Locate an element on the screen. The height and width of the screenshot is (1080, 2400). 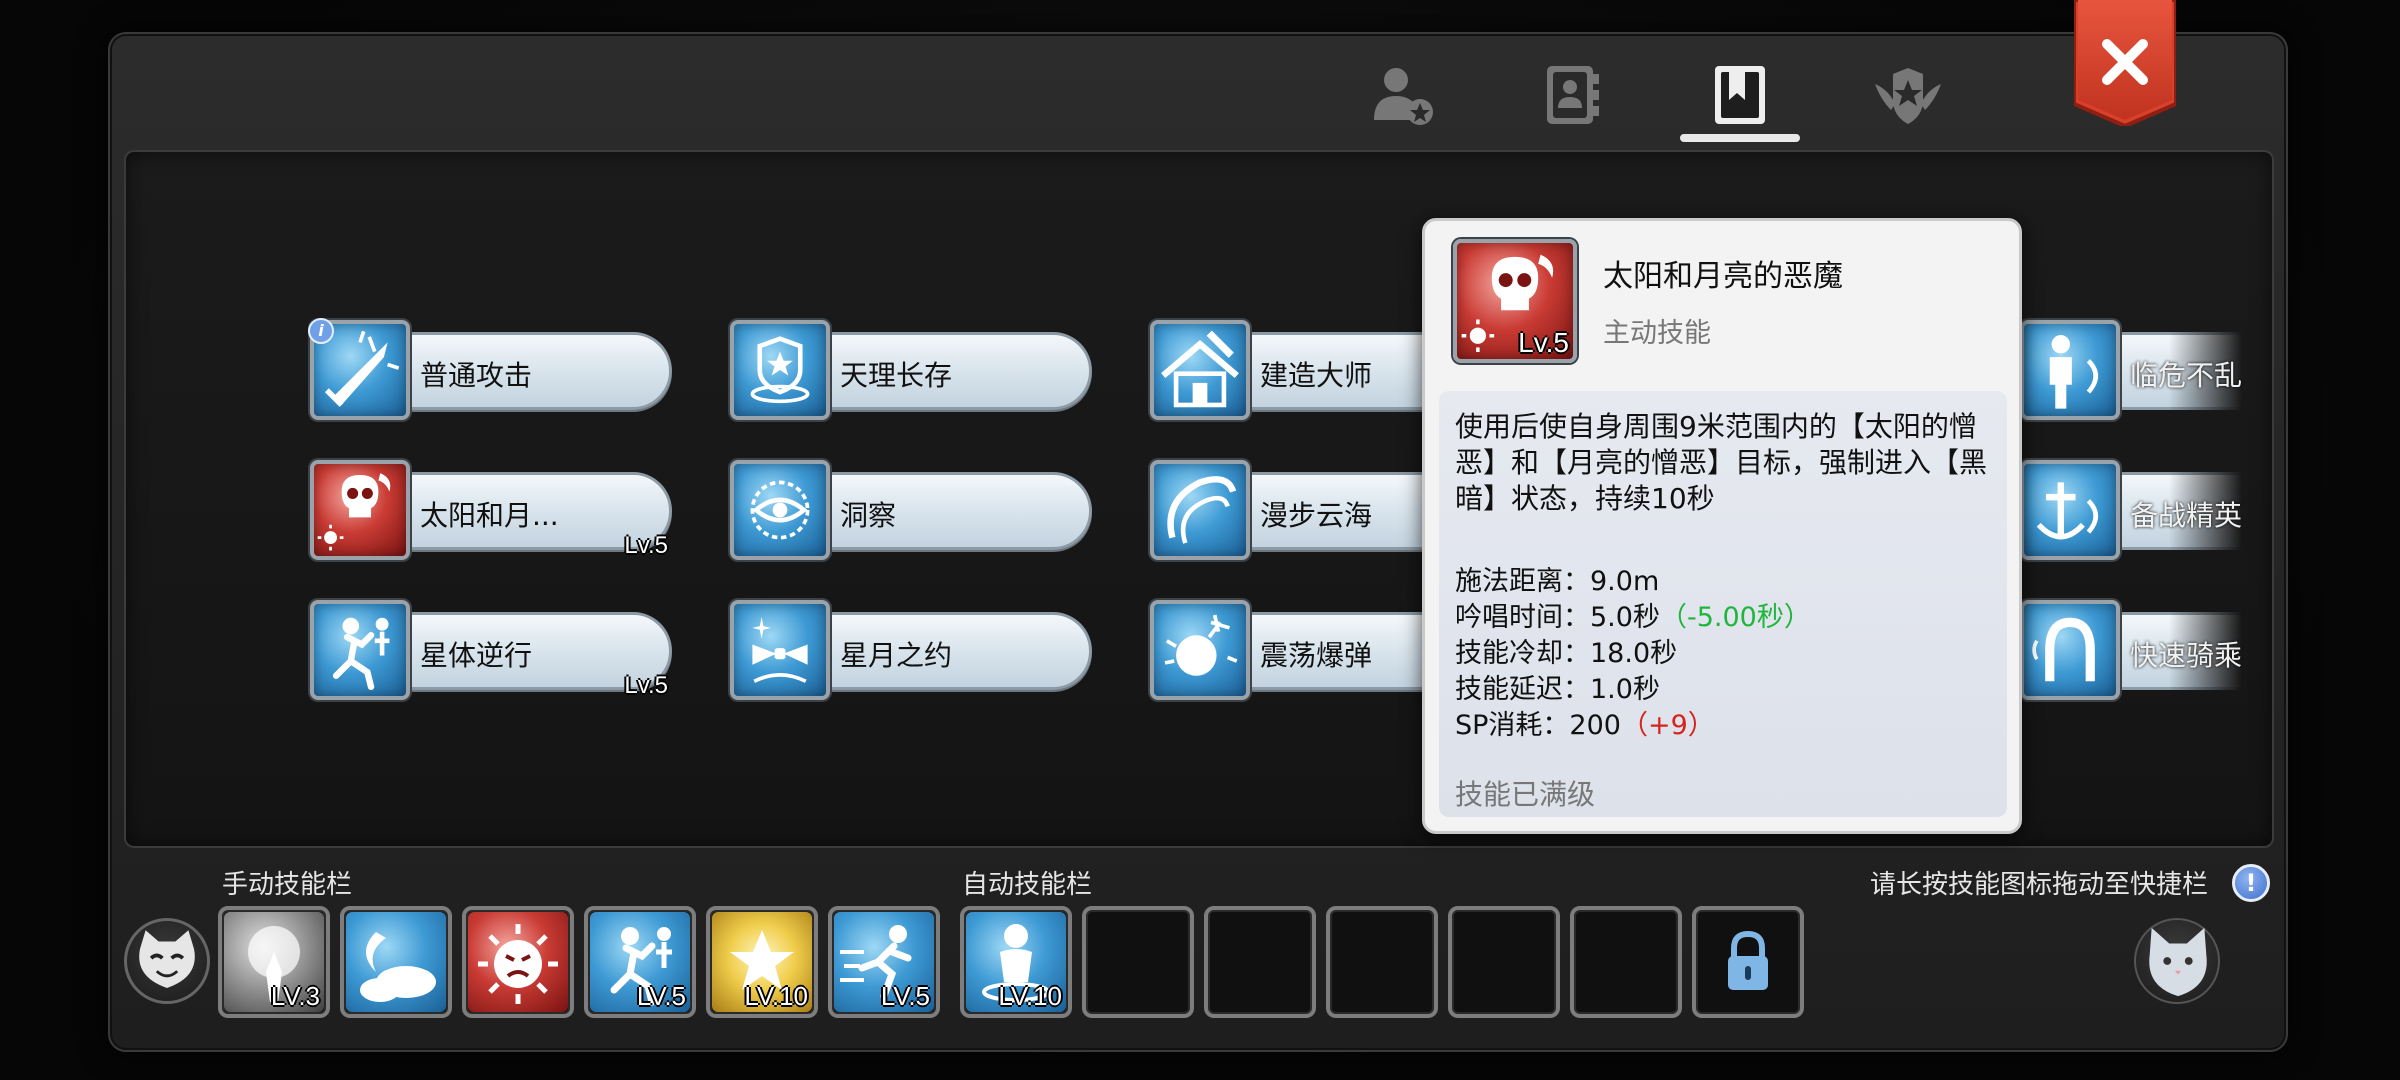
skill-item-build-master: 建造大师 is located at coordinates (1315, 370).